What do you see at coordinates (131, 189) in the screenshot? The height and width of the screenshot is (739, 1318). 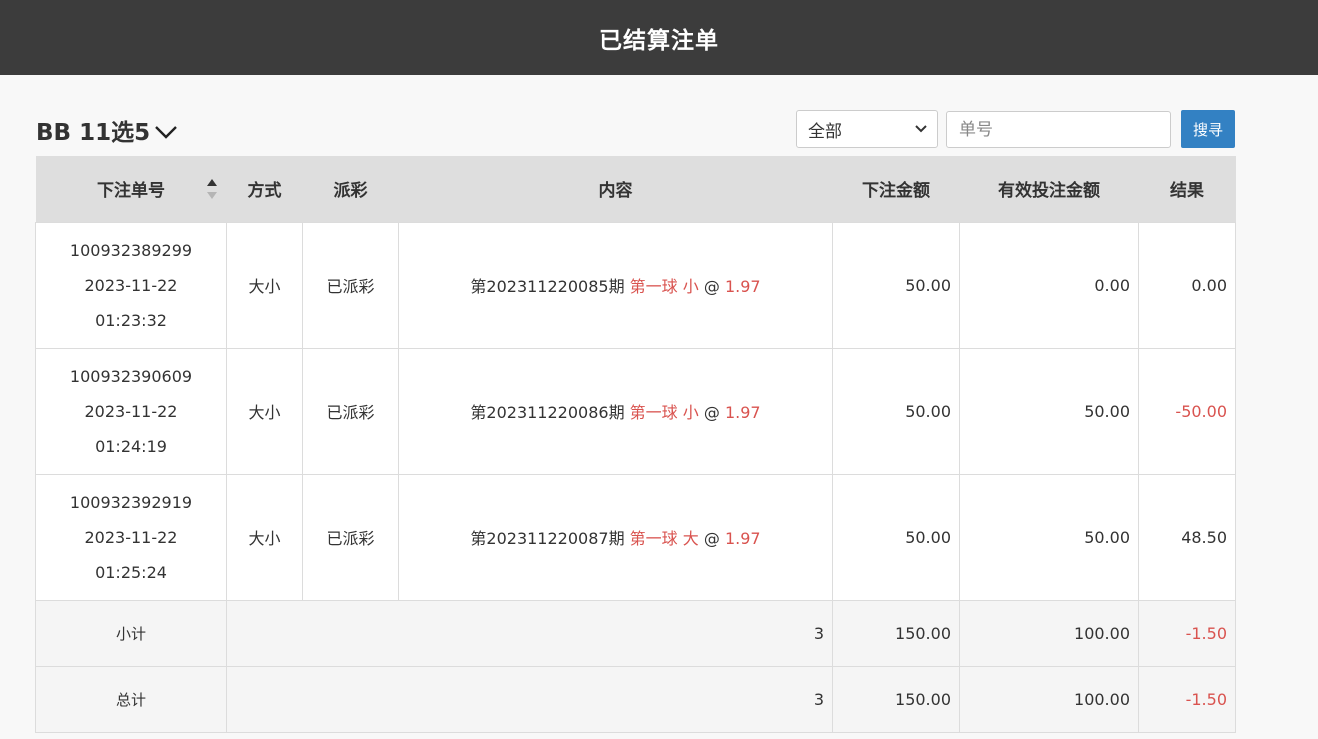 I see `column-header-order-no: 下注单号` at bounding box center [131, 189].